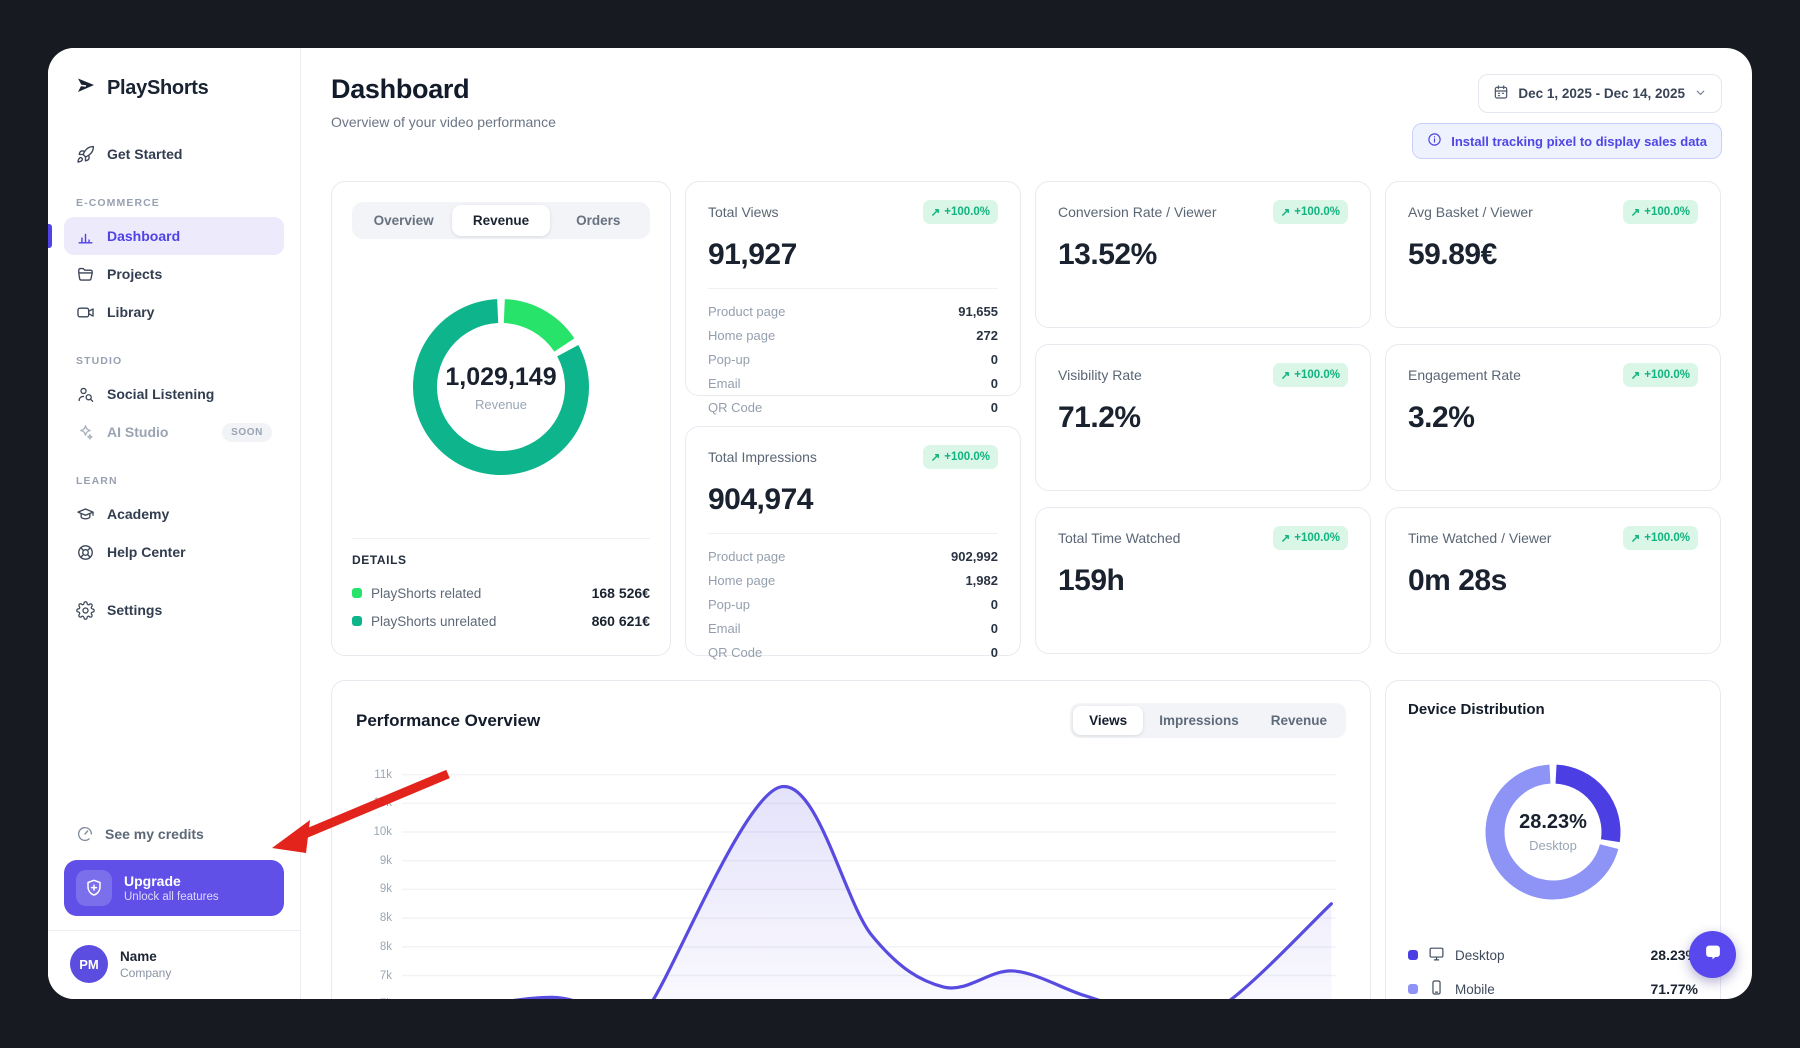 This screenshot has width=1800, height=1048. I want to click on card-value: 71.2%, so click(1099, 417).